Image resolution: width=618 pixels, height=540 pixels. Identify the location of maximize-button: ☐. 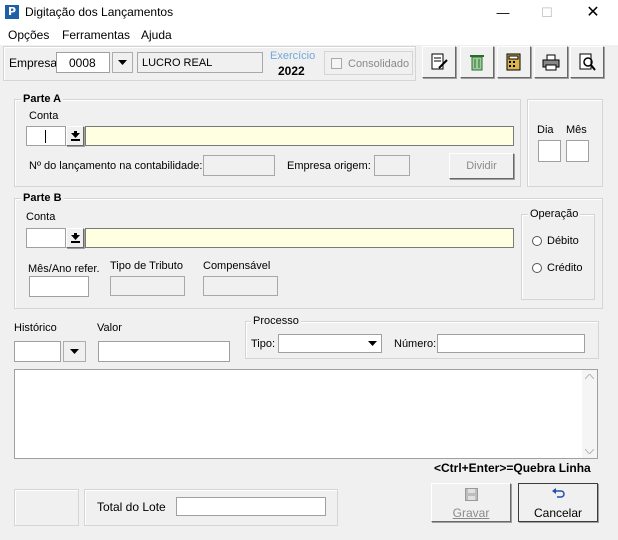
(547, 13).